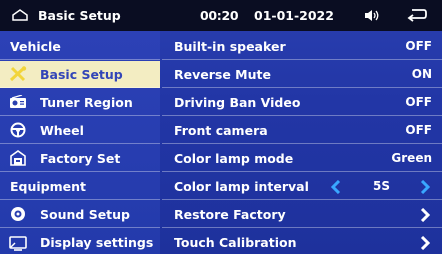 Image resolution: width=442 pixels, height=254 pixels. What do you see at coordinates (372, 15) in the screenshot?
I see `volume-icon` at bounding box center [372, 15].